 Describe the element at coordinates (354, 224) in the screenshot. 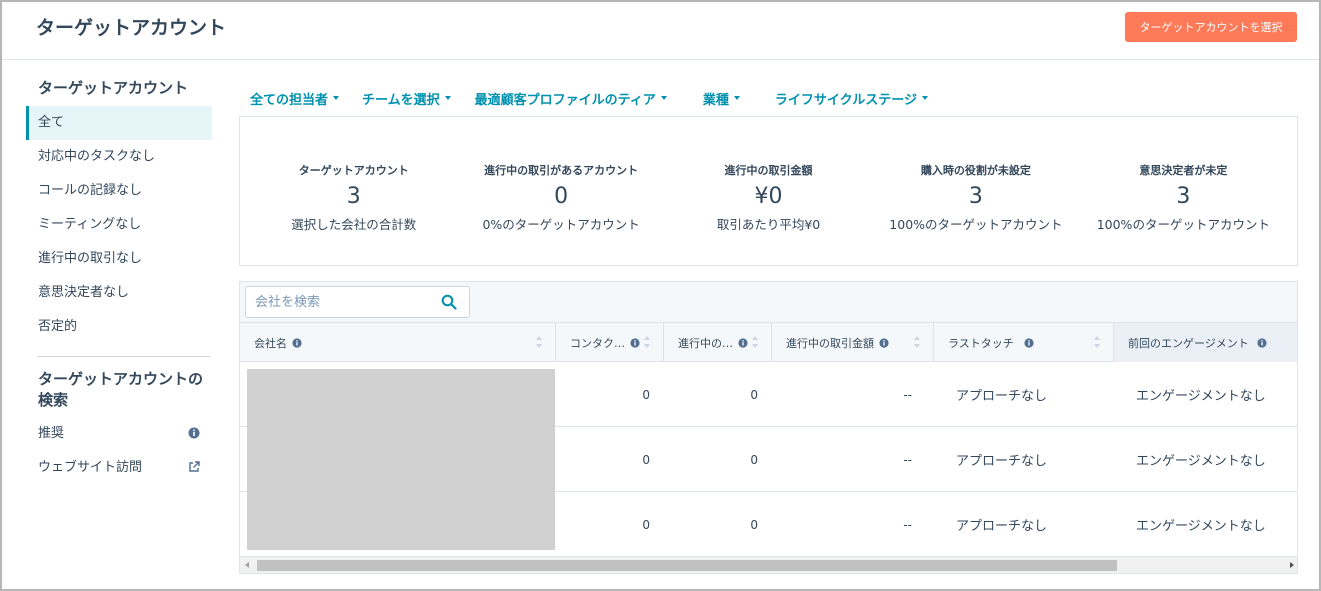

I see `kpi-subtext: 選択した会社の合計数` at that location.